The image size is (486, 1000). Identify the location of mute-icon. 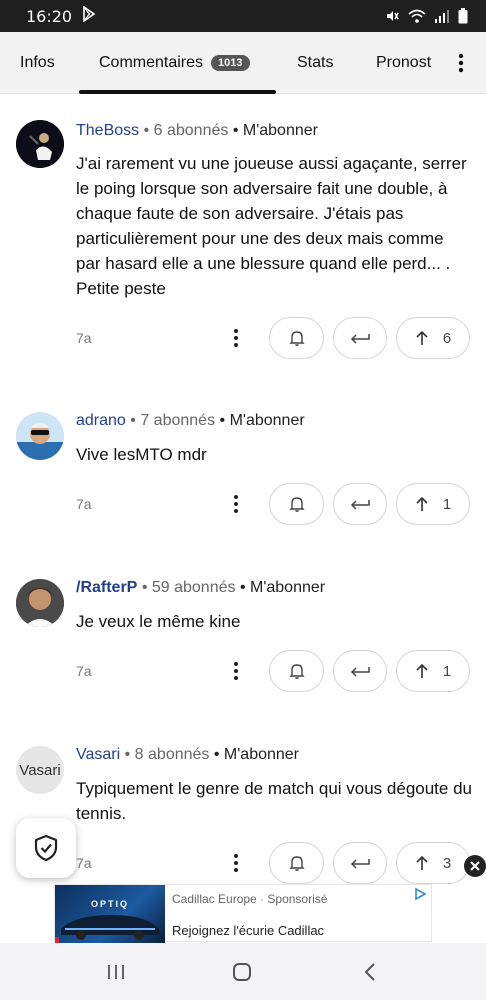
(393, 16).